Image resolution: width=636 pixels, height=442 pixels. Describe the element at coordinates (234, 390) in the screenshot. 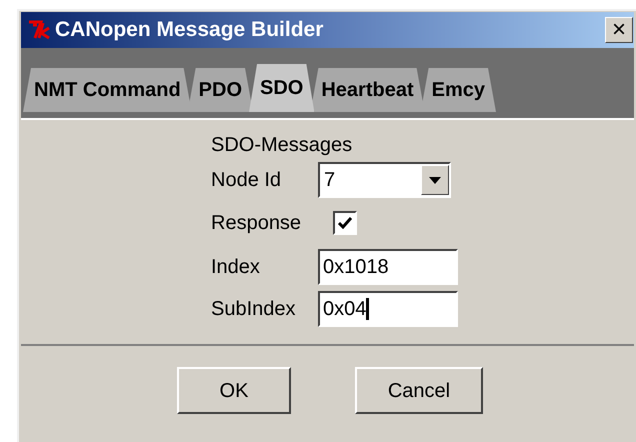

I see `ok-button: OK` at that location.